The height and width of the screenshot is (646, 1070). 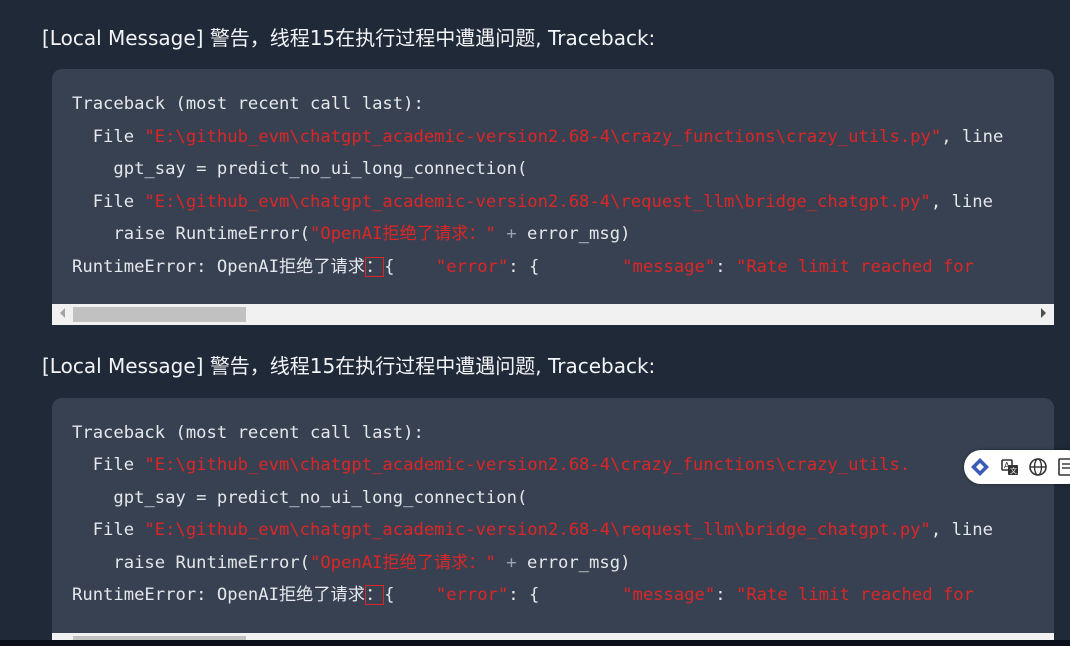 I want to click on svg-text: 文, so click(x=1013, y=470).